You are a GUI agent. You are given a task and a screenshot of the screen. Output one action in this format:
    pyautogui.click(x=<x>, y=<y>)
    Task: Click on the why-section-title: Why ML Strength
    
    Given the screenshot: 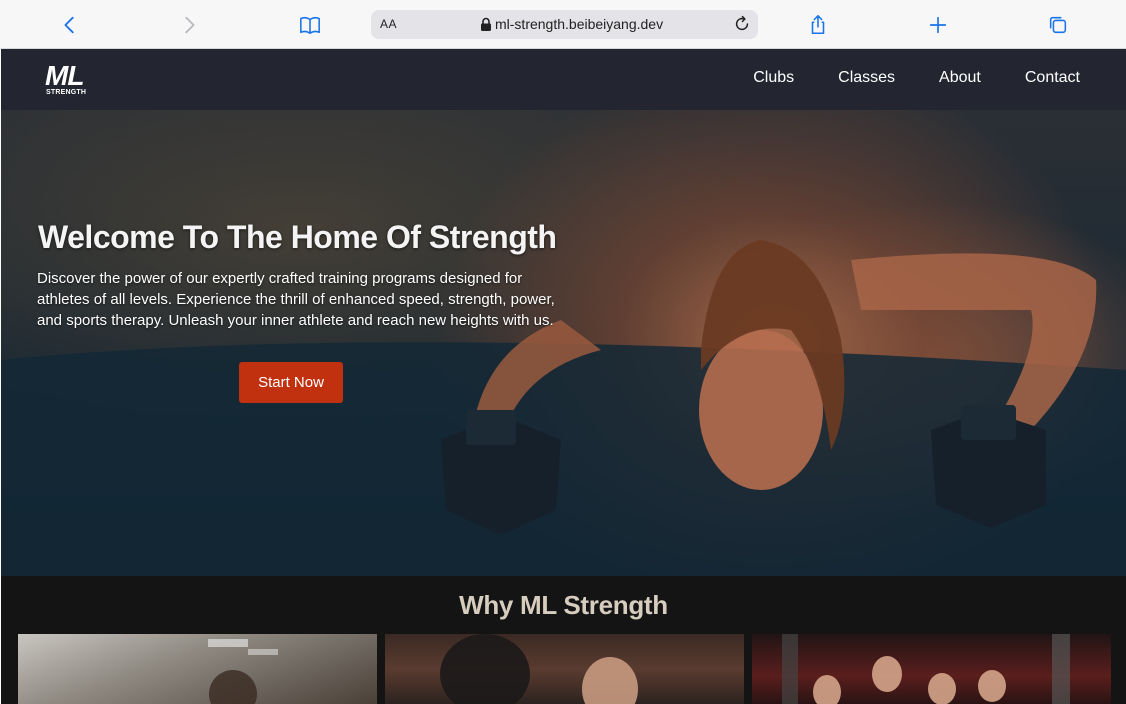 What is the action you would take?
    pyautogui.click(x=563, y=605)
    